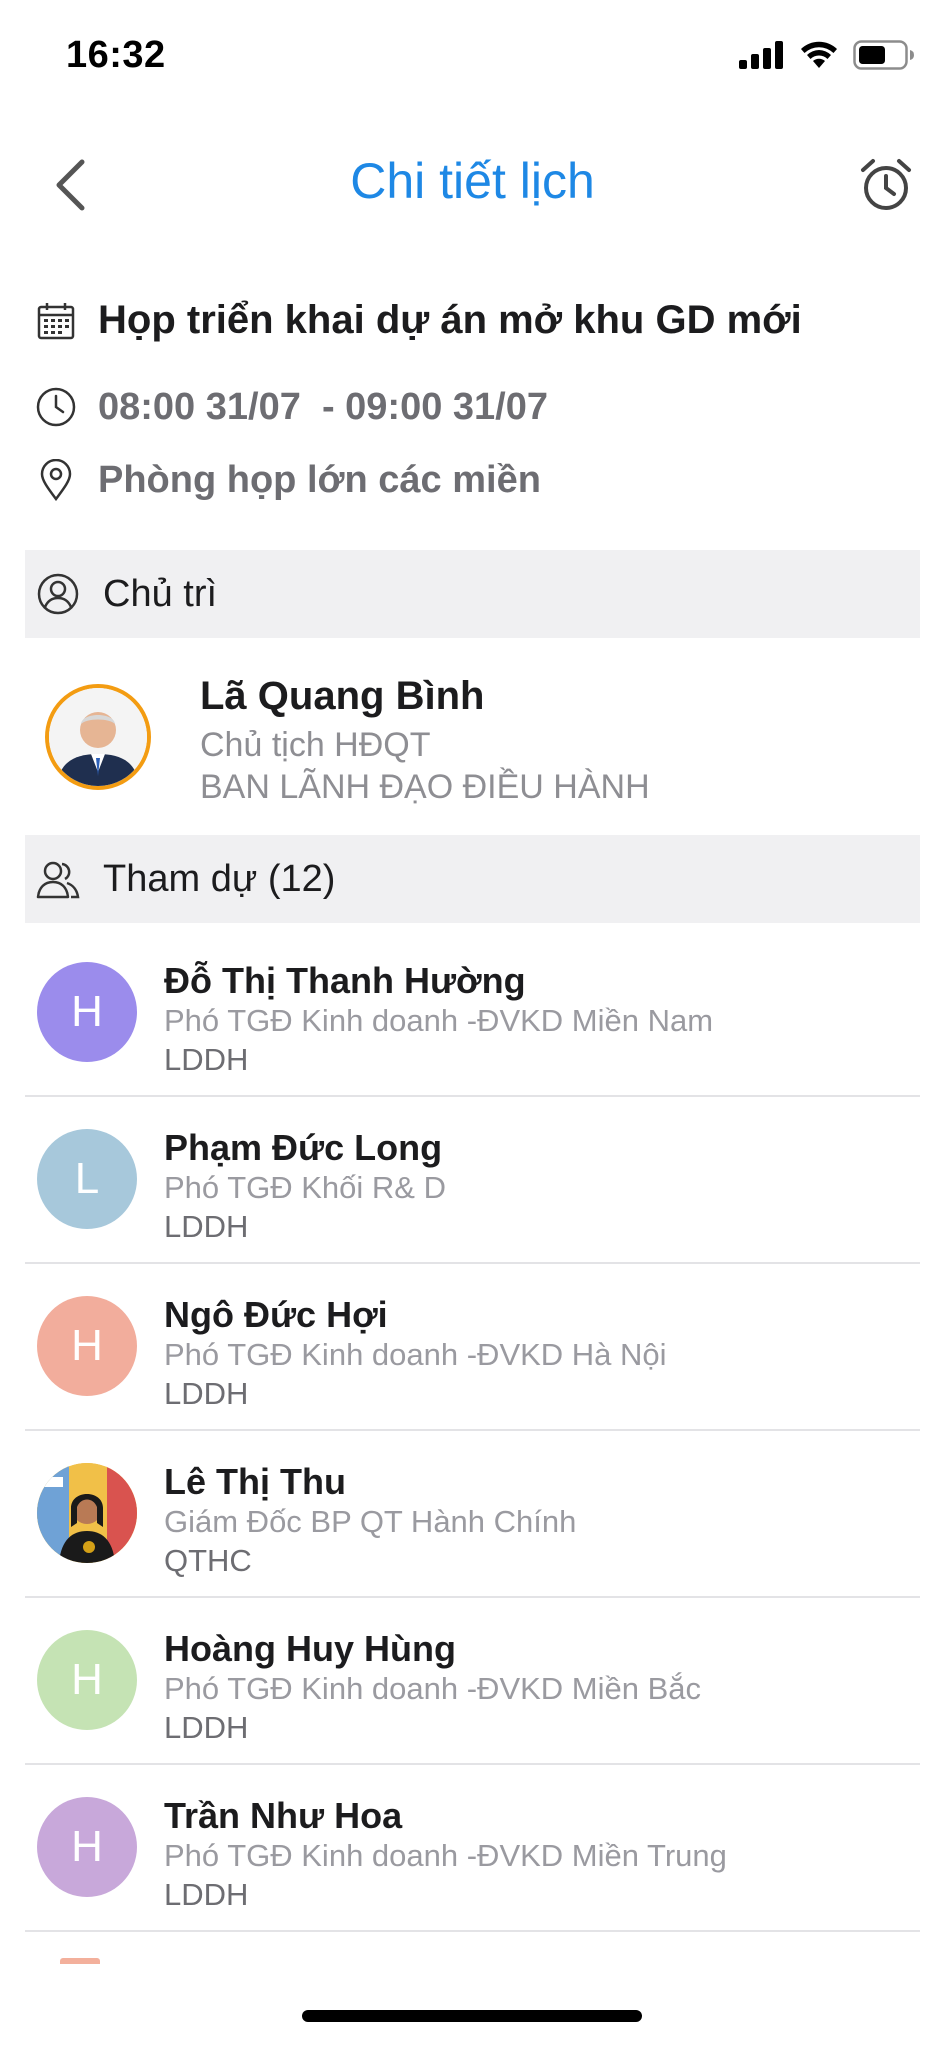  What do you see at coordinates (761, 55) in the screenshot?
I see `cellular-signal-icon` at bounding box center [761, 55].